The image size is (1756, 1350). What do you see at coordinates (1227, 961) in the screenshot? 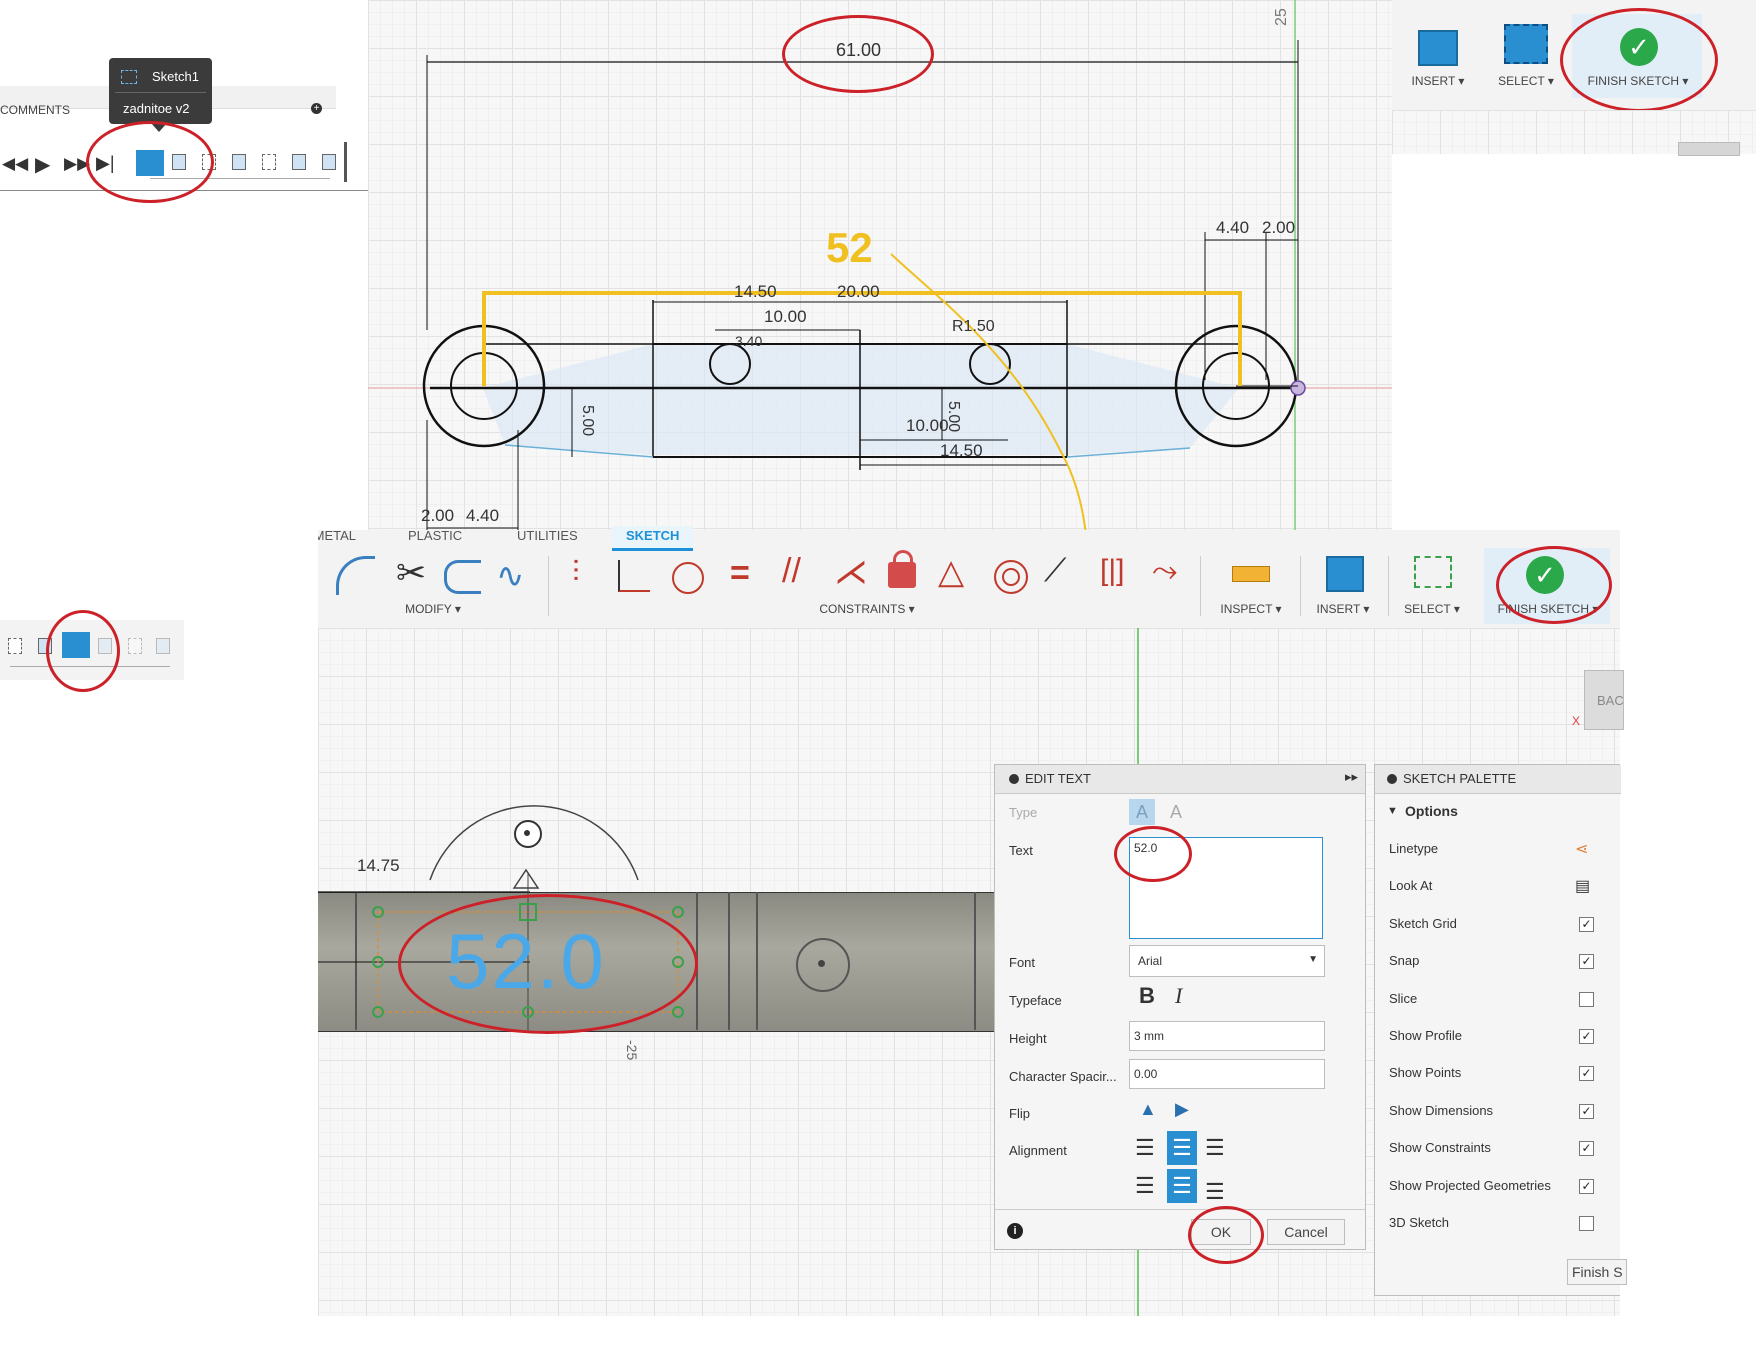
I see `font-select: Arial ▼` at bounding box center [1227, 961].